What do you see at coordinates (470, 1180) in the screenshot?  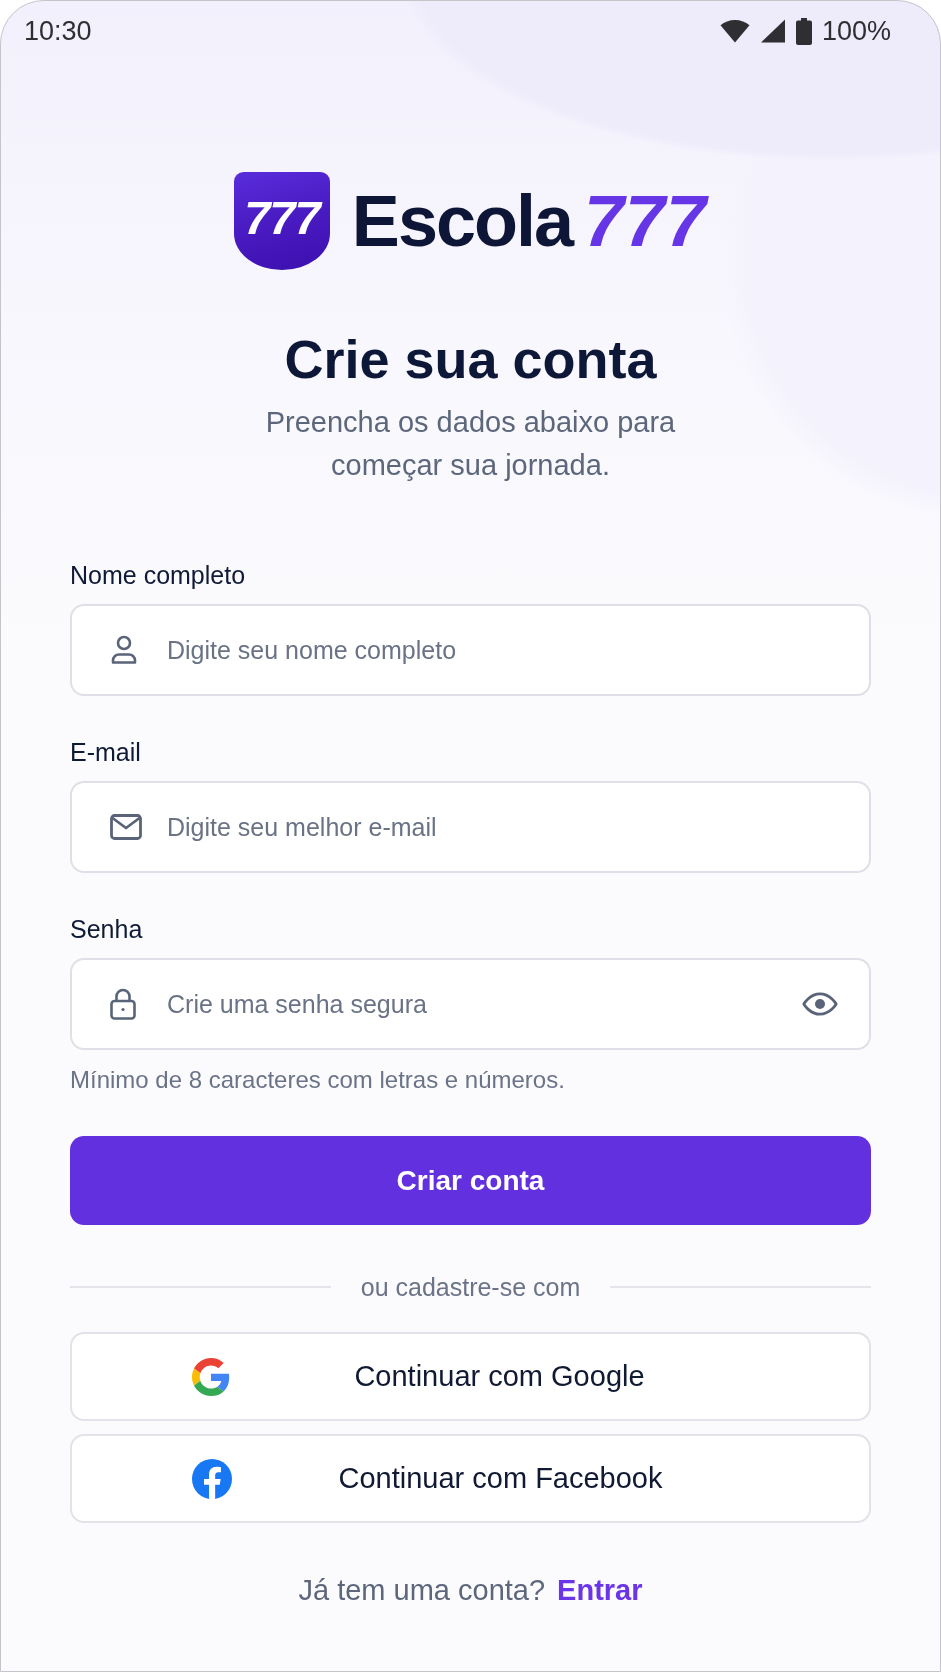 I see `create-account-button: Criar conta` at bounding box center [470, 1180].